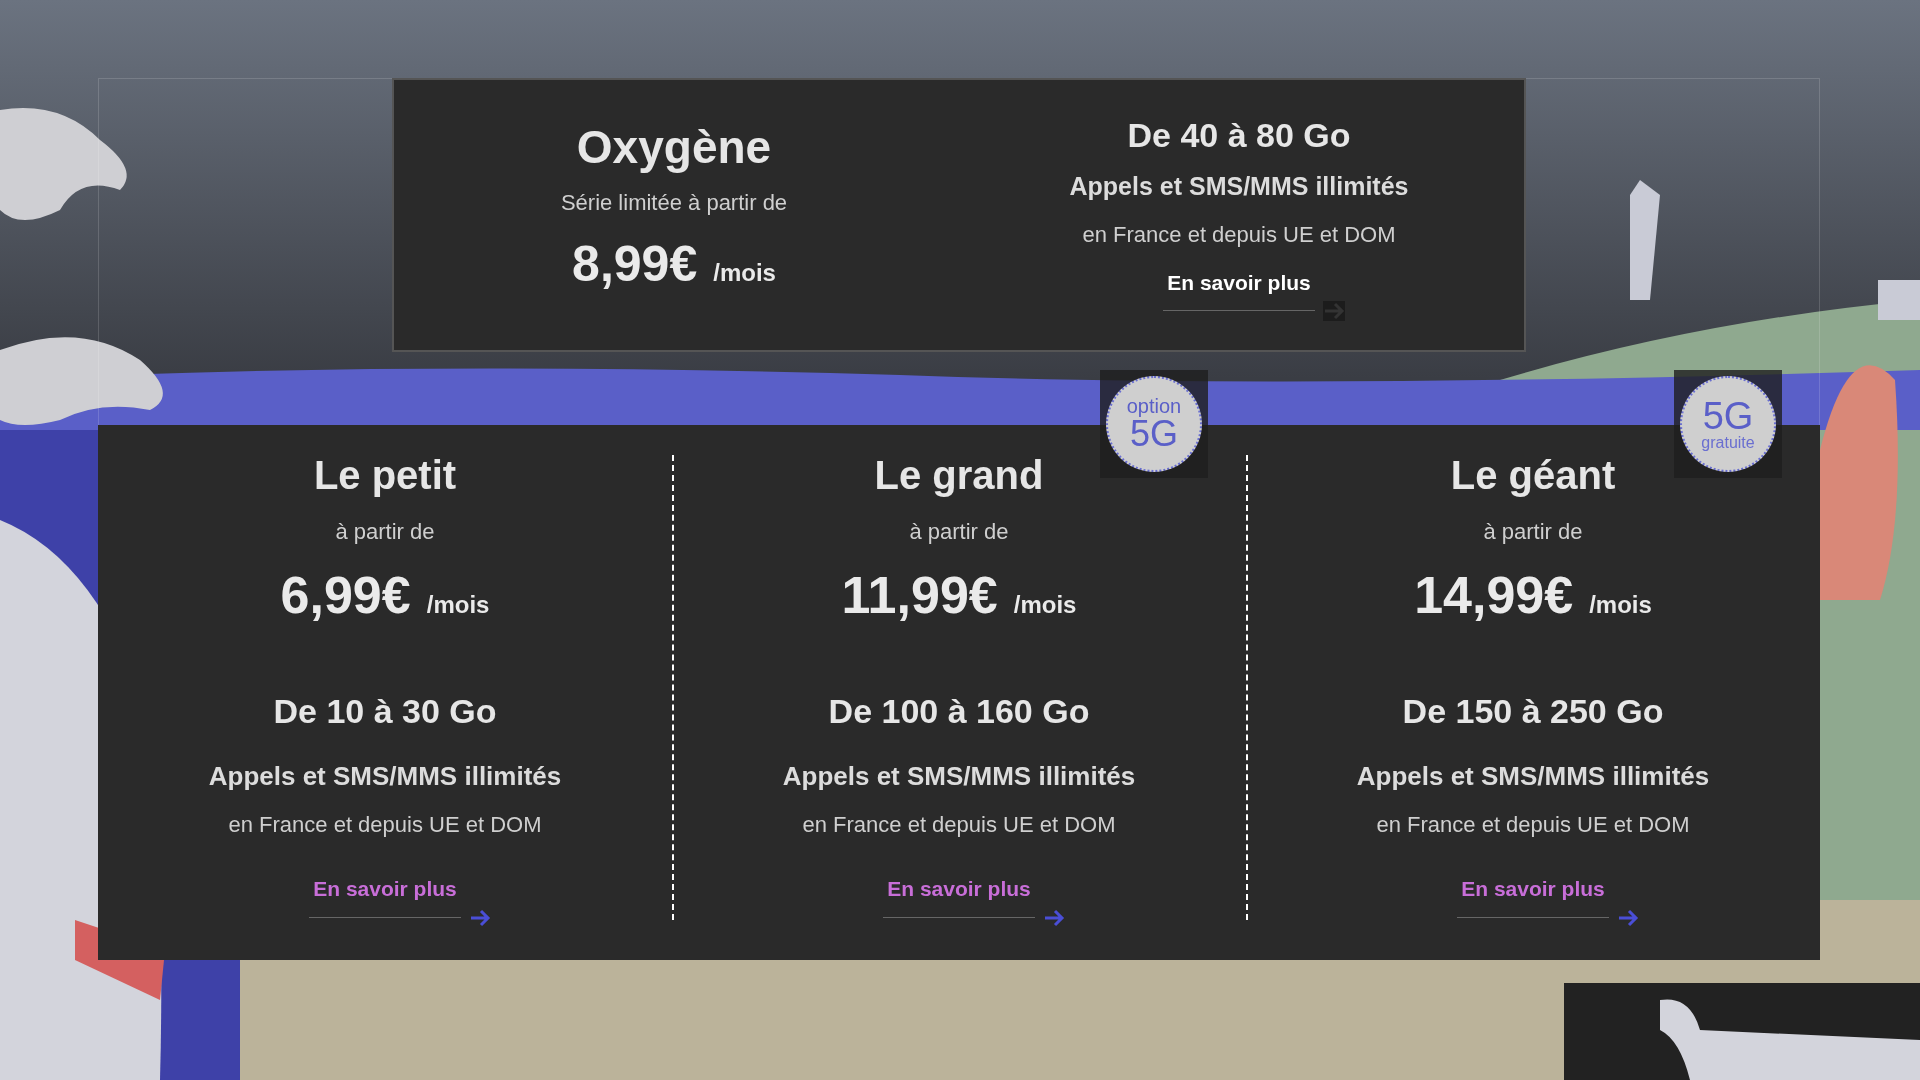  I want to click on badge-5g: option 5G, so click(1154, 424).